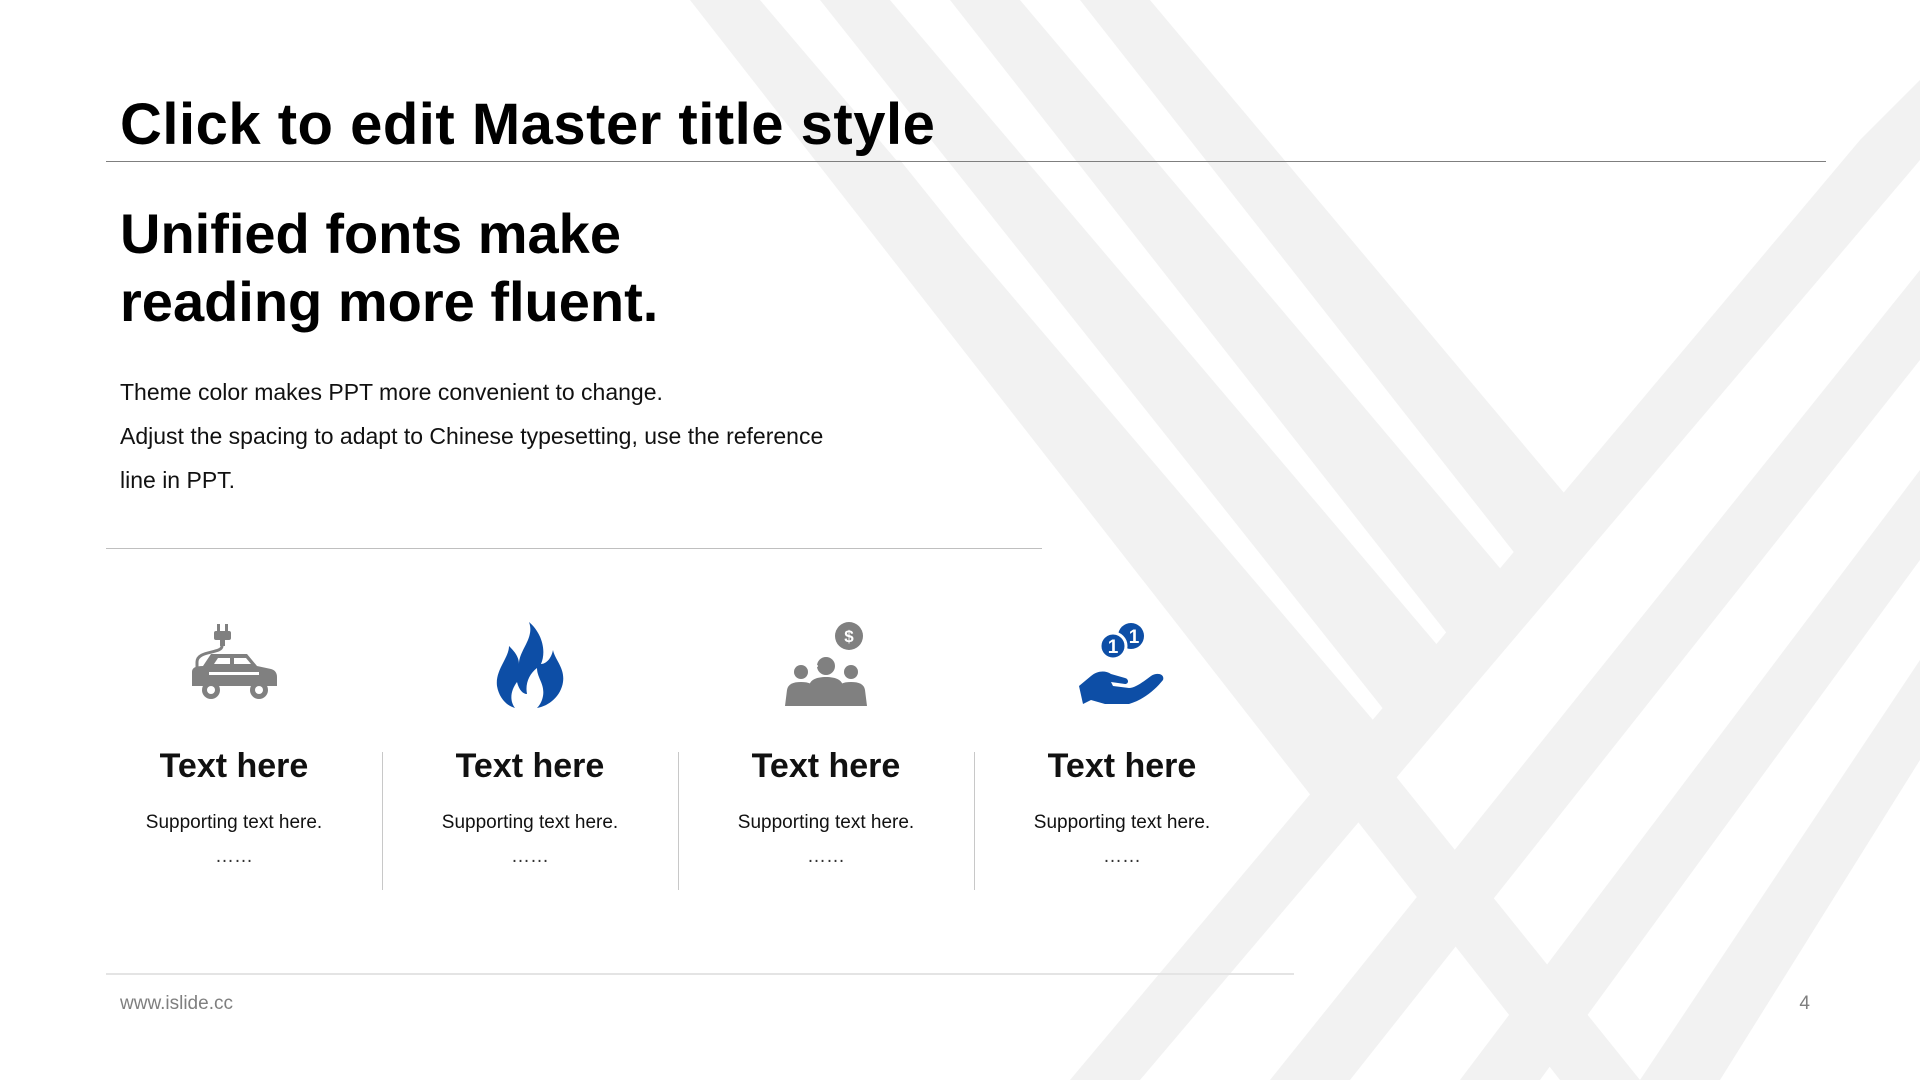  I want to click on page-number: 4, so click(1804, 1003).